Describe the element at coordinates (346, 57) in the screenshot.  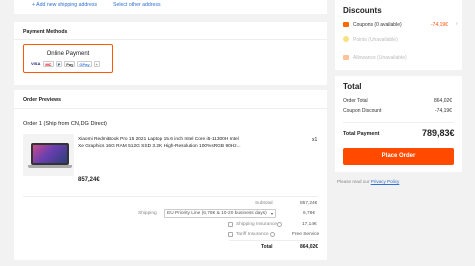
I see `allowance-icon` at that location.